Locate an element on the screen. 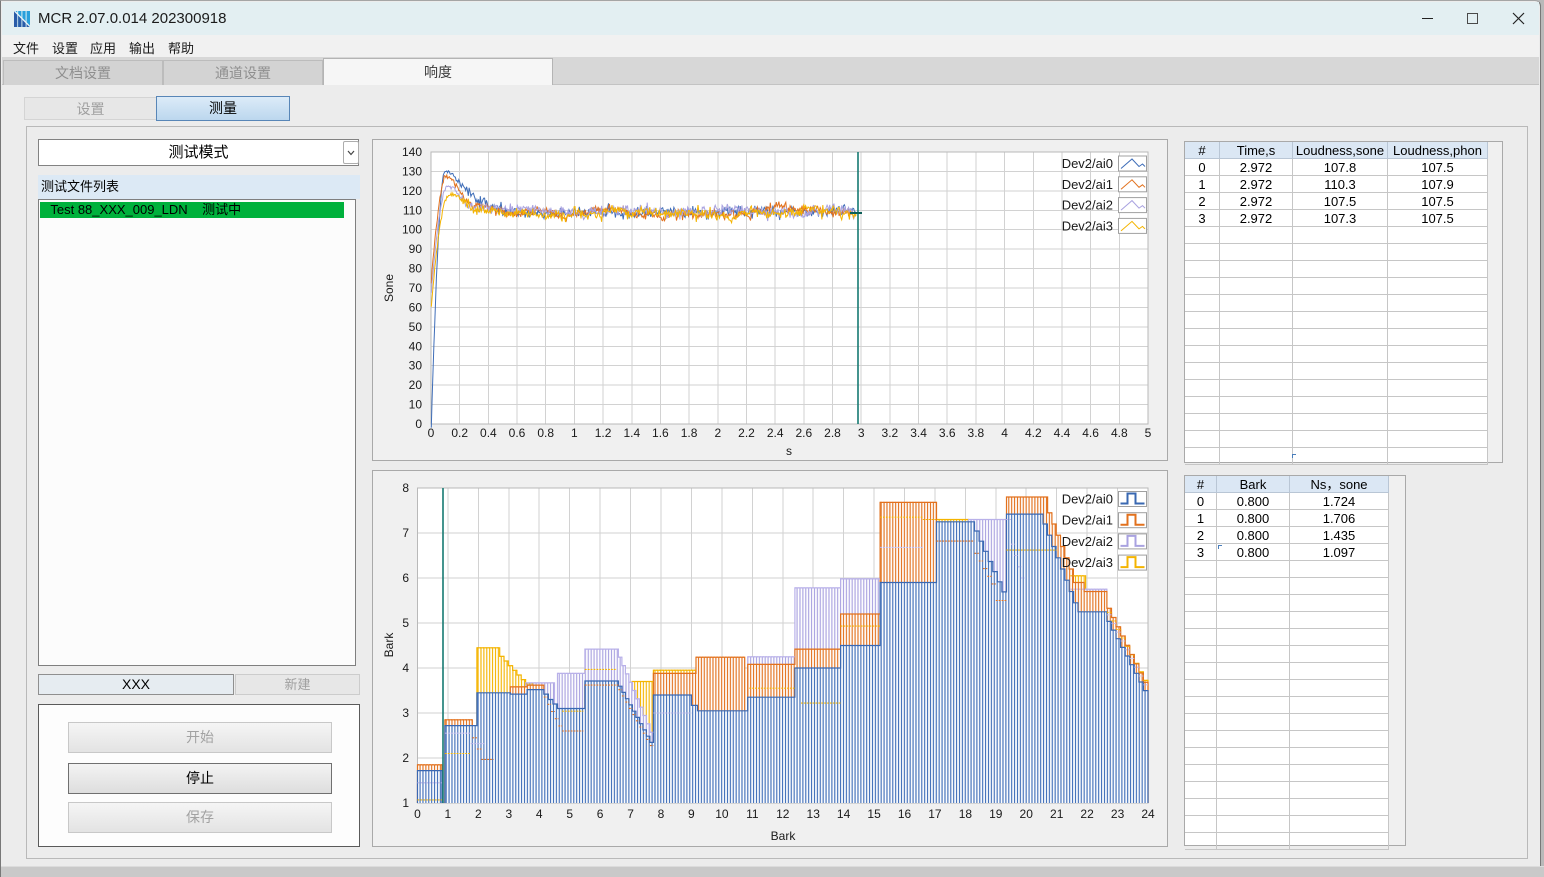 This screenshot has height=877, width=1544. svg-text: 1.6 is located at coordinates (660, 433).